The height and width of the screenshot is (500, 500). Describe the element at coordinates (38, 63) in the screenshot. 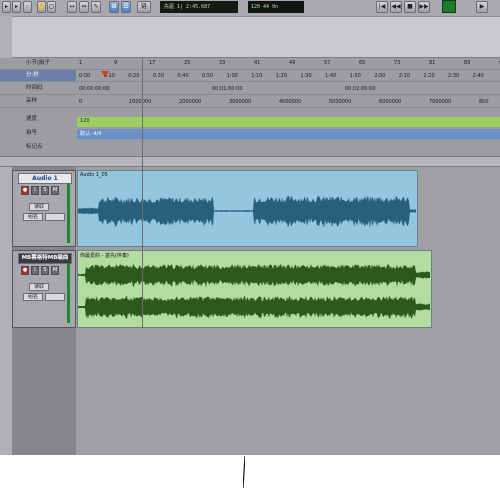

I see `bars-ruler-label: 小节|拍子` at that location.